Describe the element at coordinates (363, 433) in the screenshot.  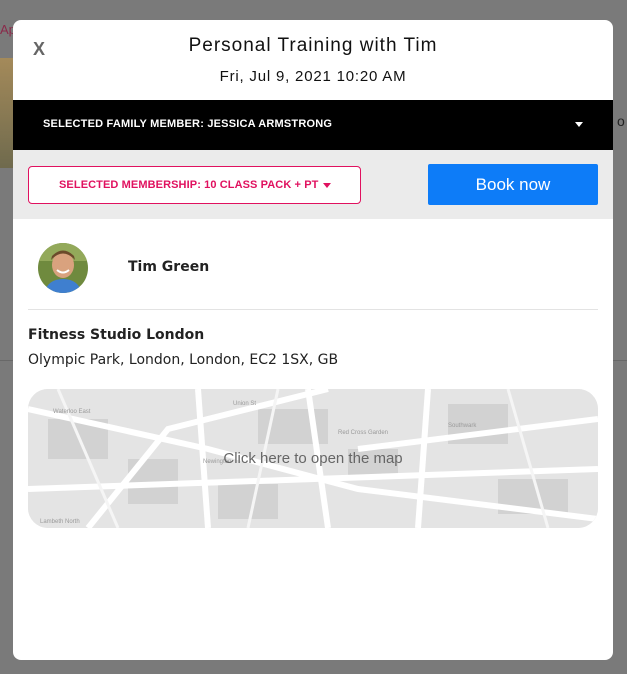
I see `map-street-label: Red Cross Garden` at that location.